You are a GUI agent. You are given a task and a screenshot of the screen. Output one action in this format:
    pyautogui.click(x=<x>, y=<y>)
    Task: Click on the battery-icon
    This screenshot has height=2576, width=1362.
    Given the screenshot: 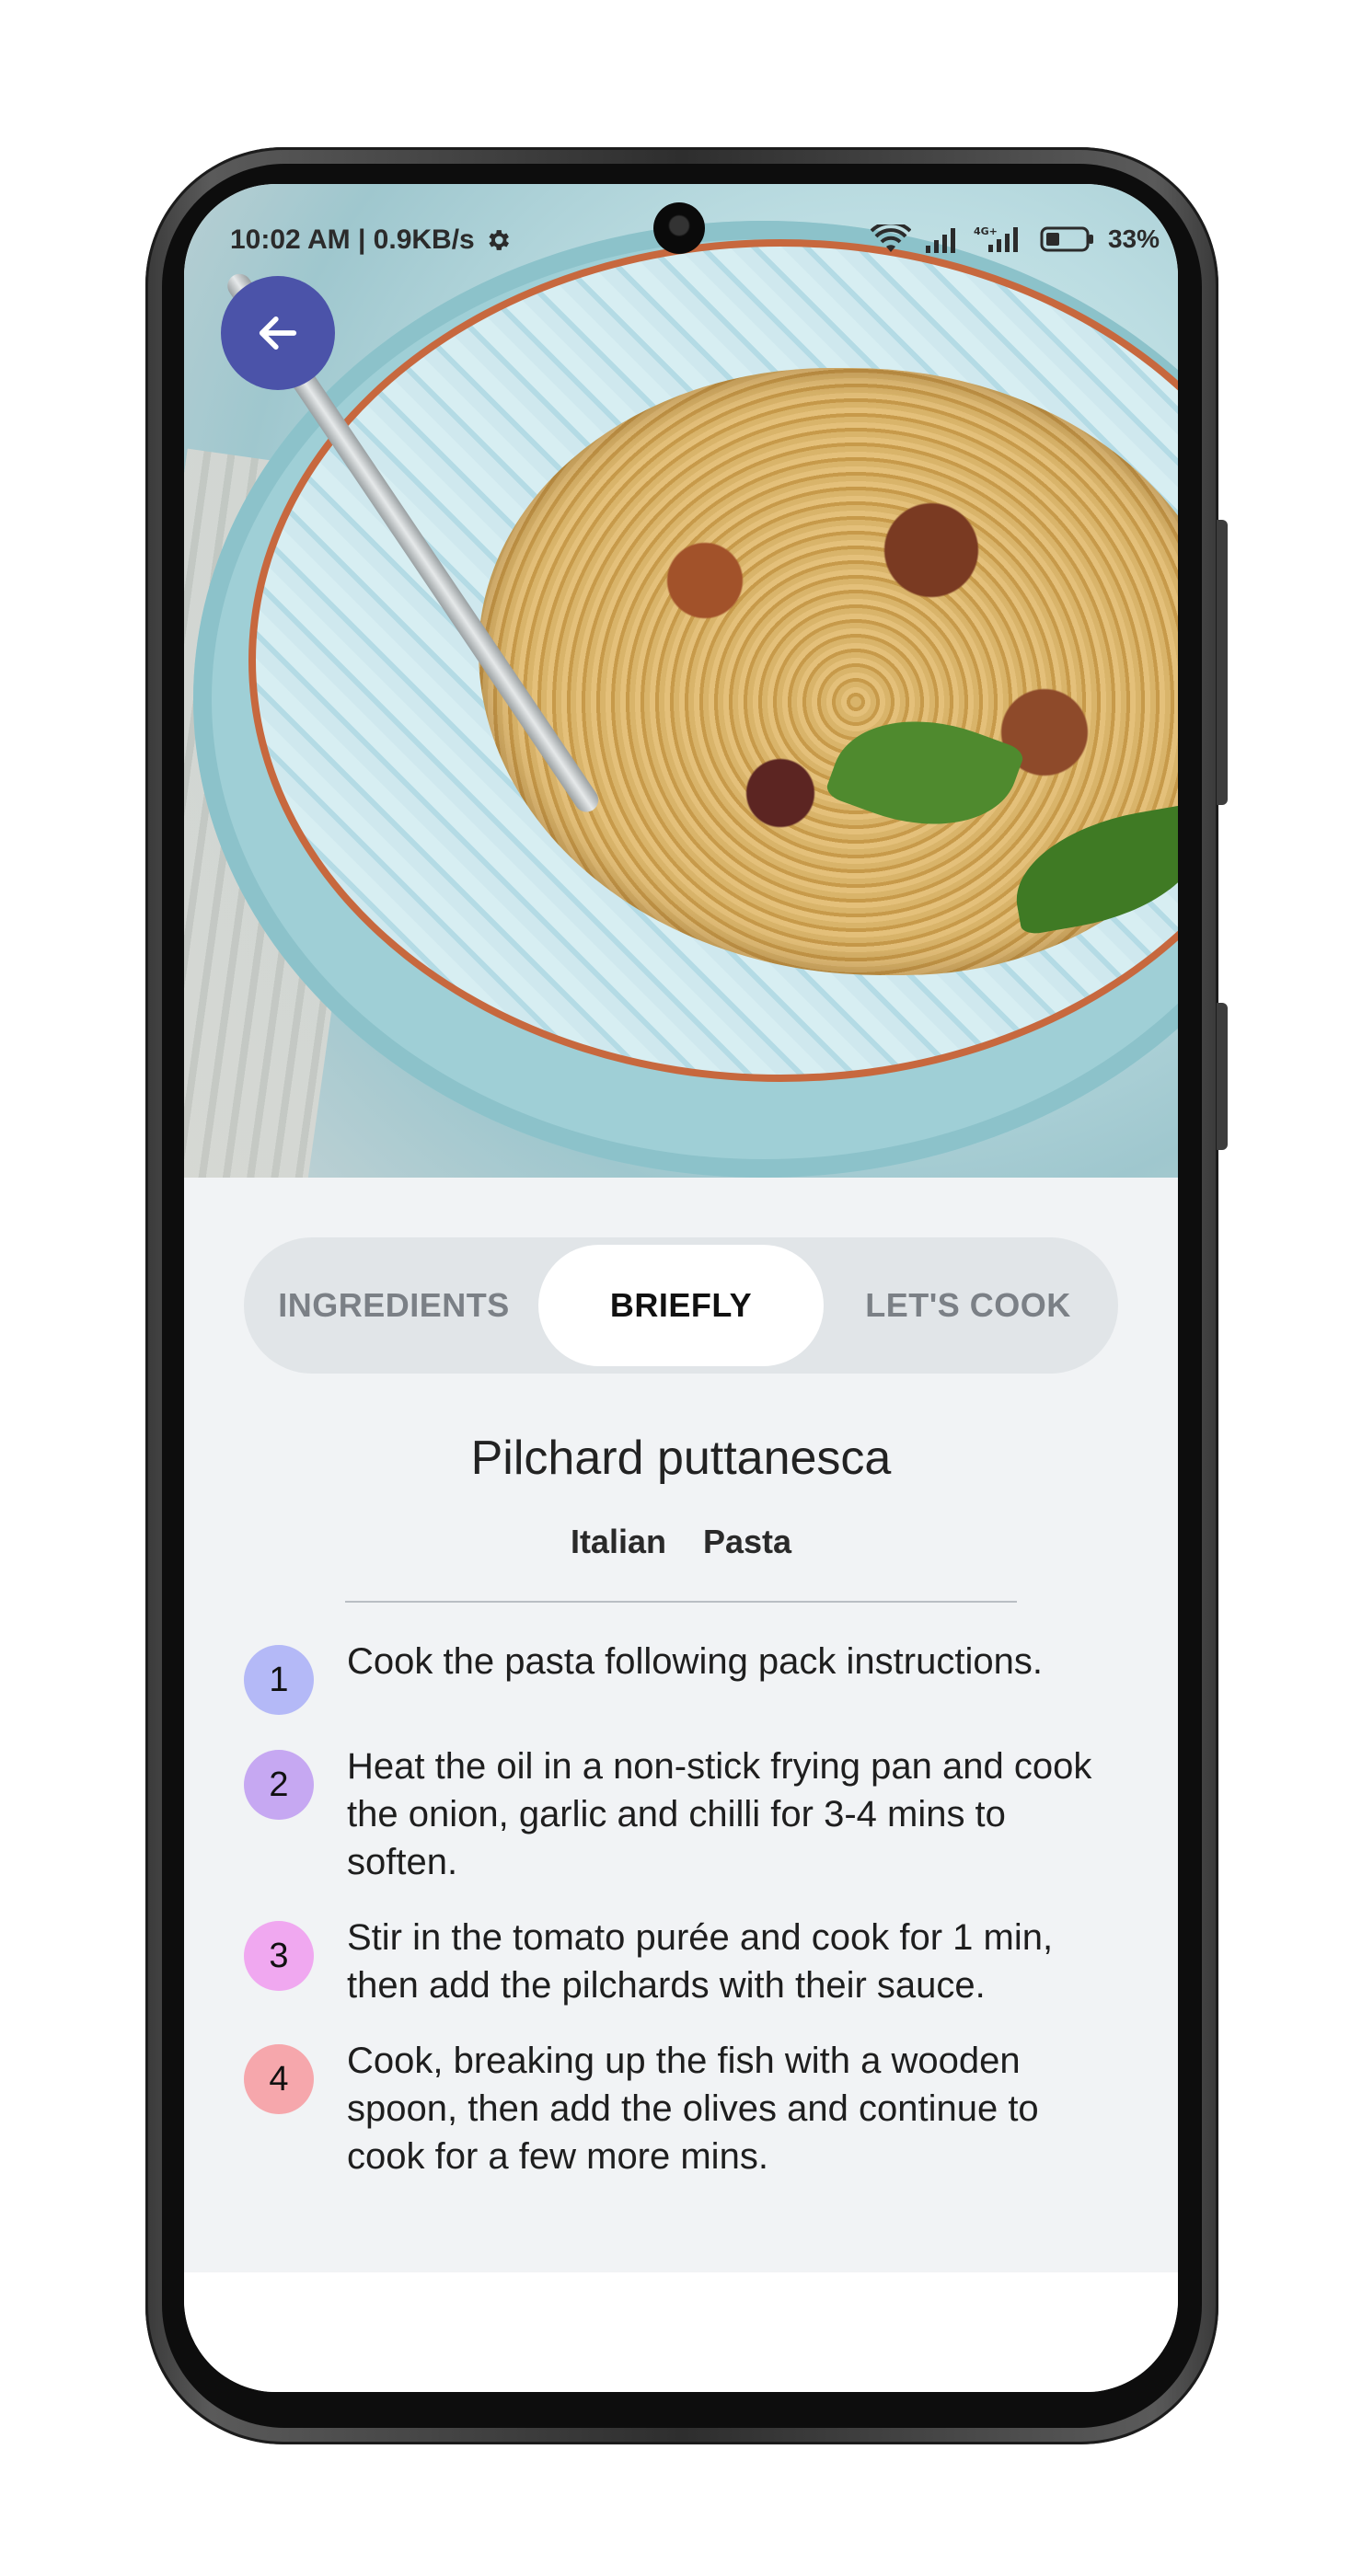 What is the action you would take?
    pyautogui.click(x=1067, y=239)
    